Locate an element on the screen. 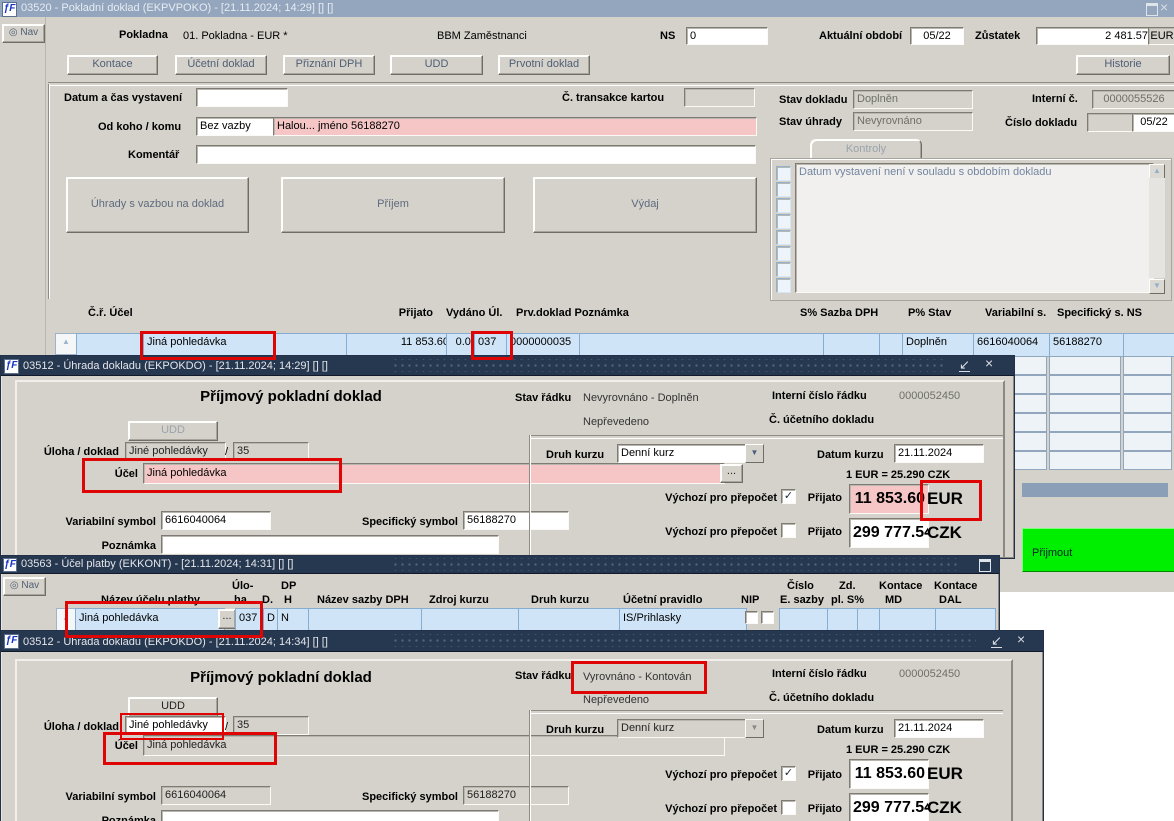  cell-sazba is located at coordinates (854, 345).